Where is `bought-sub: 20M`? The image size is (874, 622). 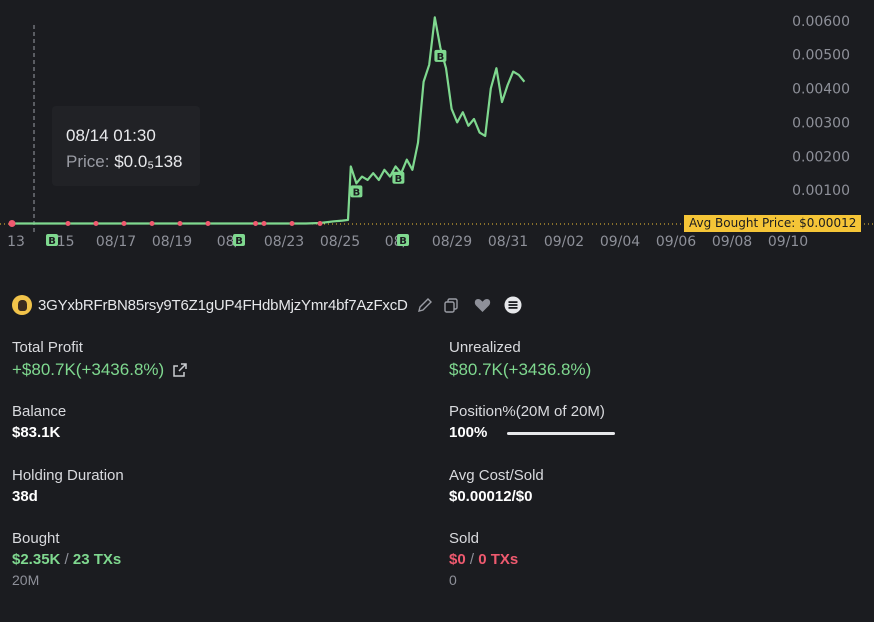
bought-sub: 20M is located at coordinates (26, 580).